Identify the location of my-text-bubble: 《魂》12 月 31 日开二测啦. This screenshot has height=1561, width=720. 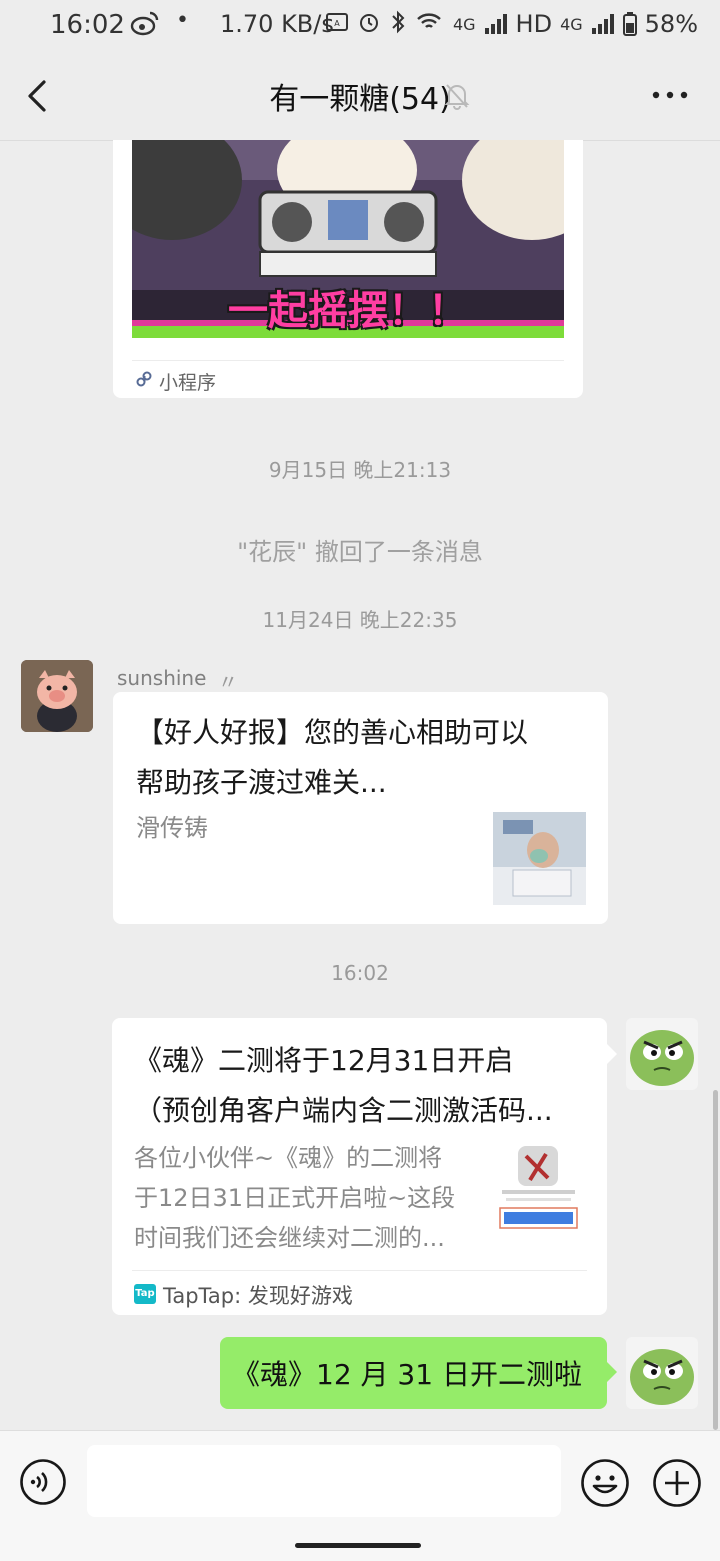
(413, 1373).